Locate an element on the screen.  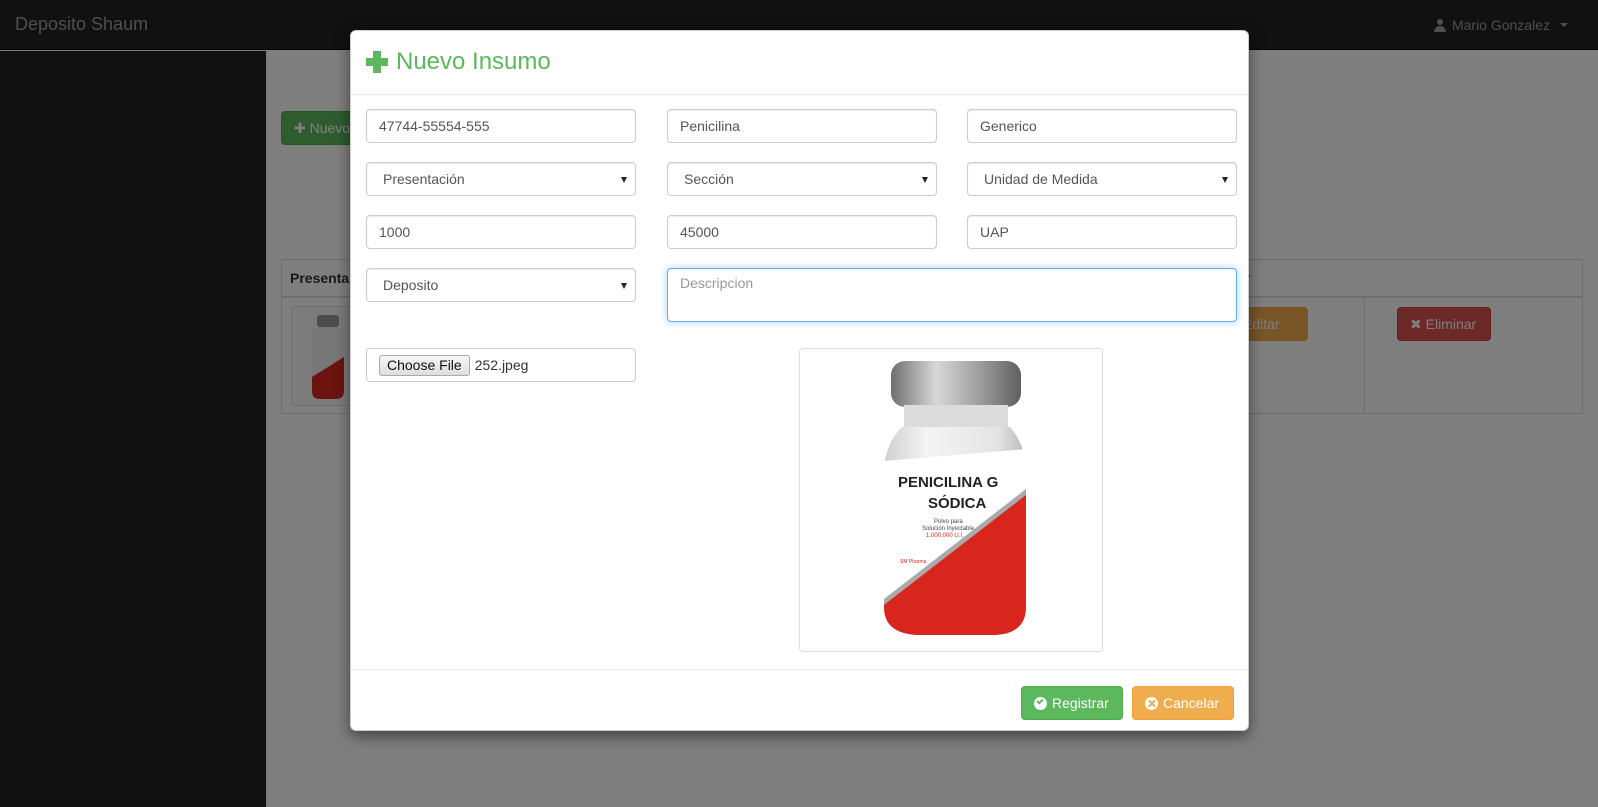
uap-input is located at coordinates (1102, 232).